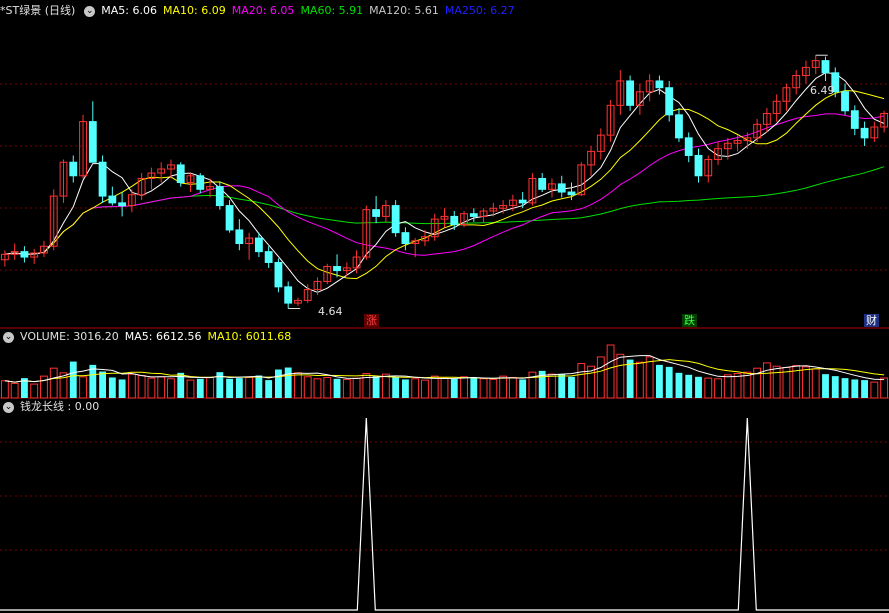  I want to click on indicator-panel-header: ⌄ 钱龙长线 : 0.00, so click(52, 407).